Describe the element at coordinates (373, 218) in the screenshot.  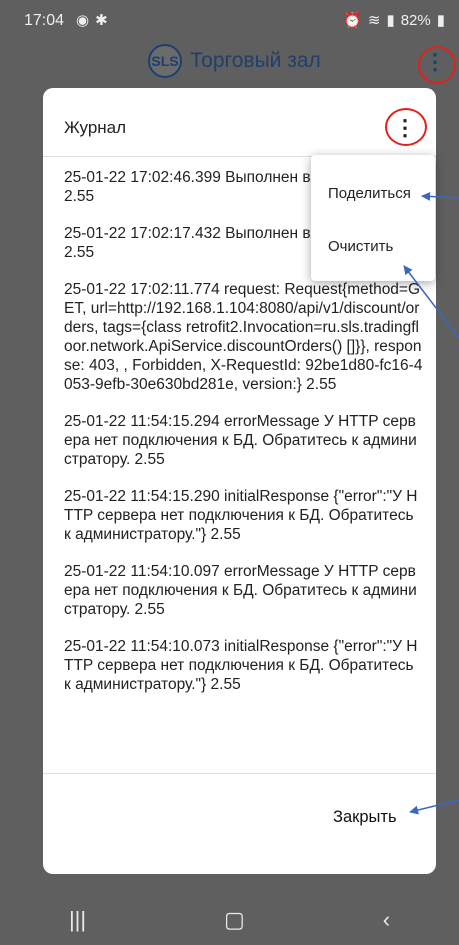
I see `popup-menu: Поделиться Очистить` at that location.